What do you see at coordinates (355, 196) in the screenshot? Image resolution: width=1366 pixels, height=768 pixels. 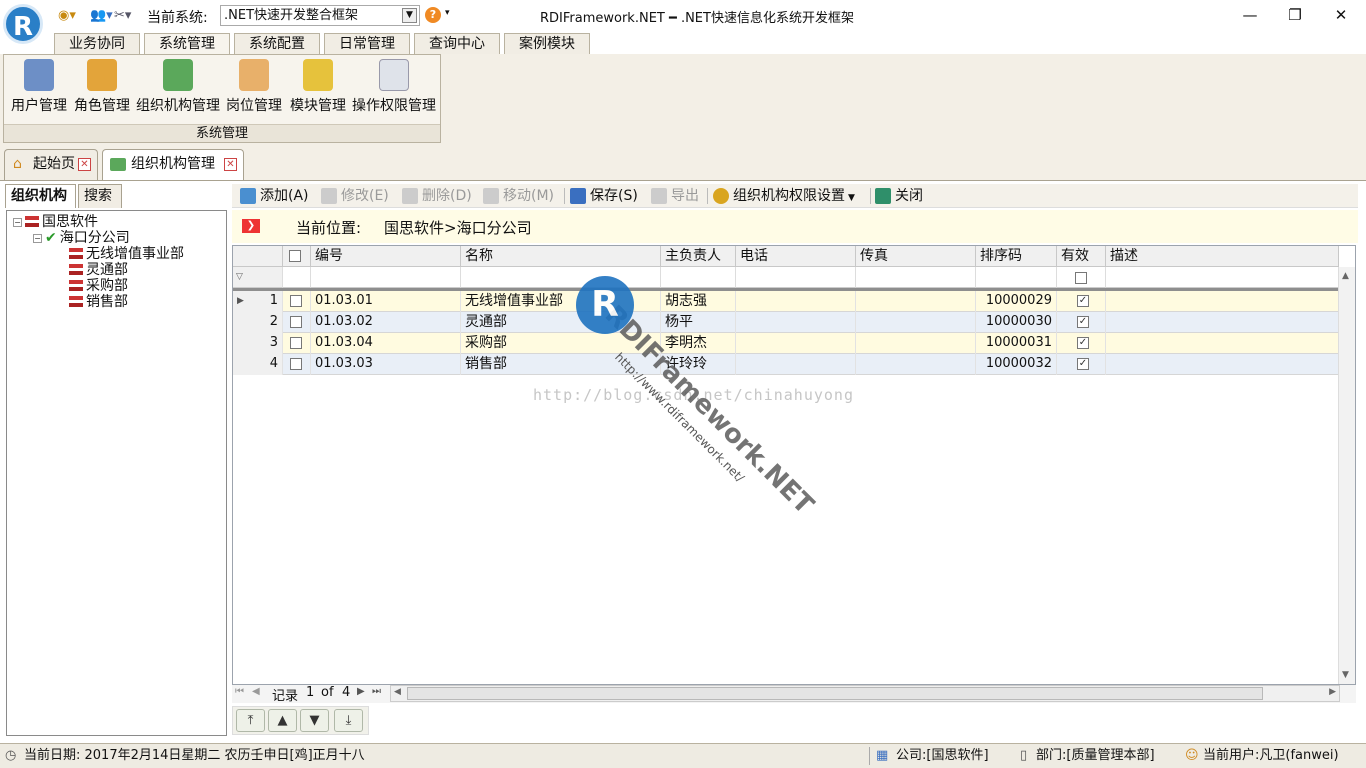 I see `edit-button: 修改(E)` at bounding box center [355, 196].